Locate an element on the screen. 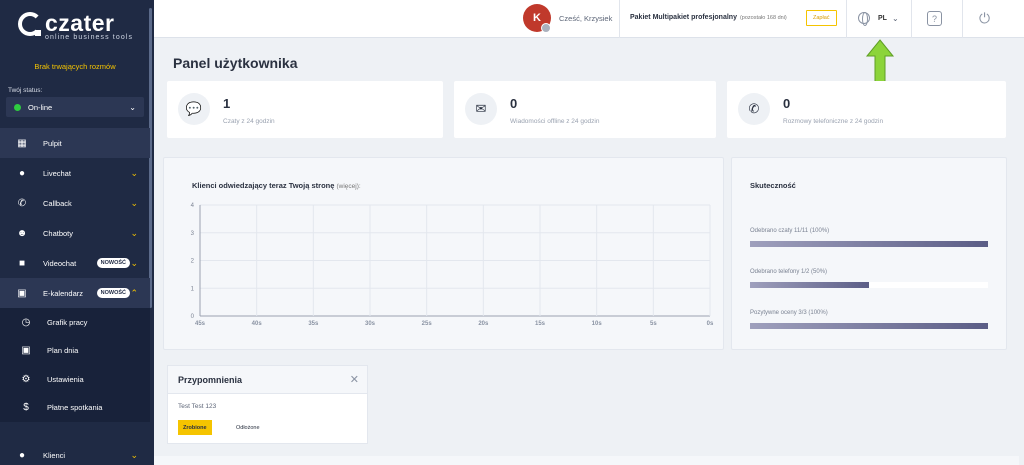 The image size is (1024, 465). sidebar-item-klienci: ● Klienci ⌄ is located at coordinates (75, 452).